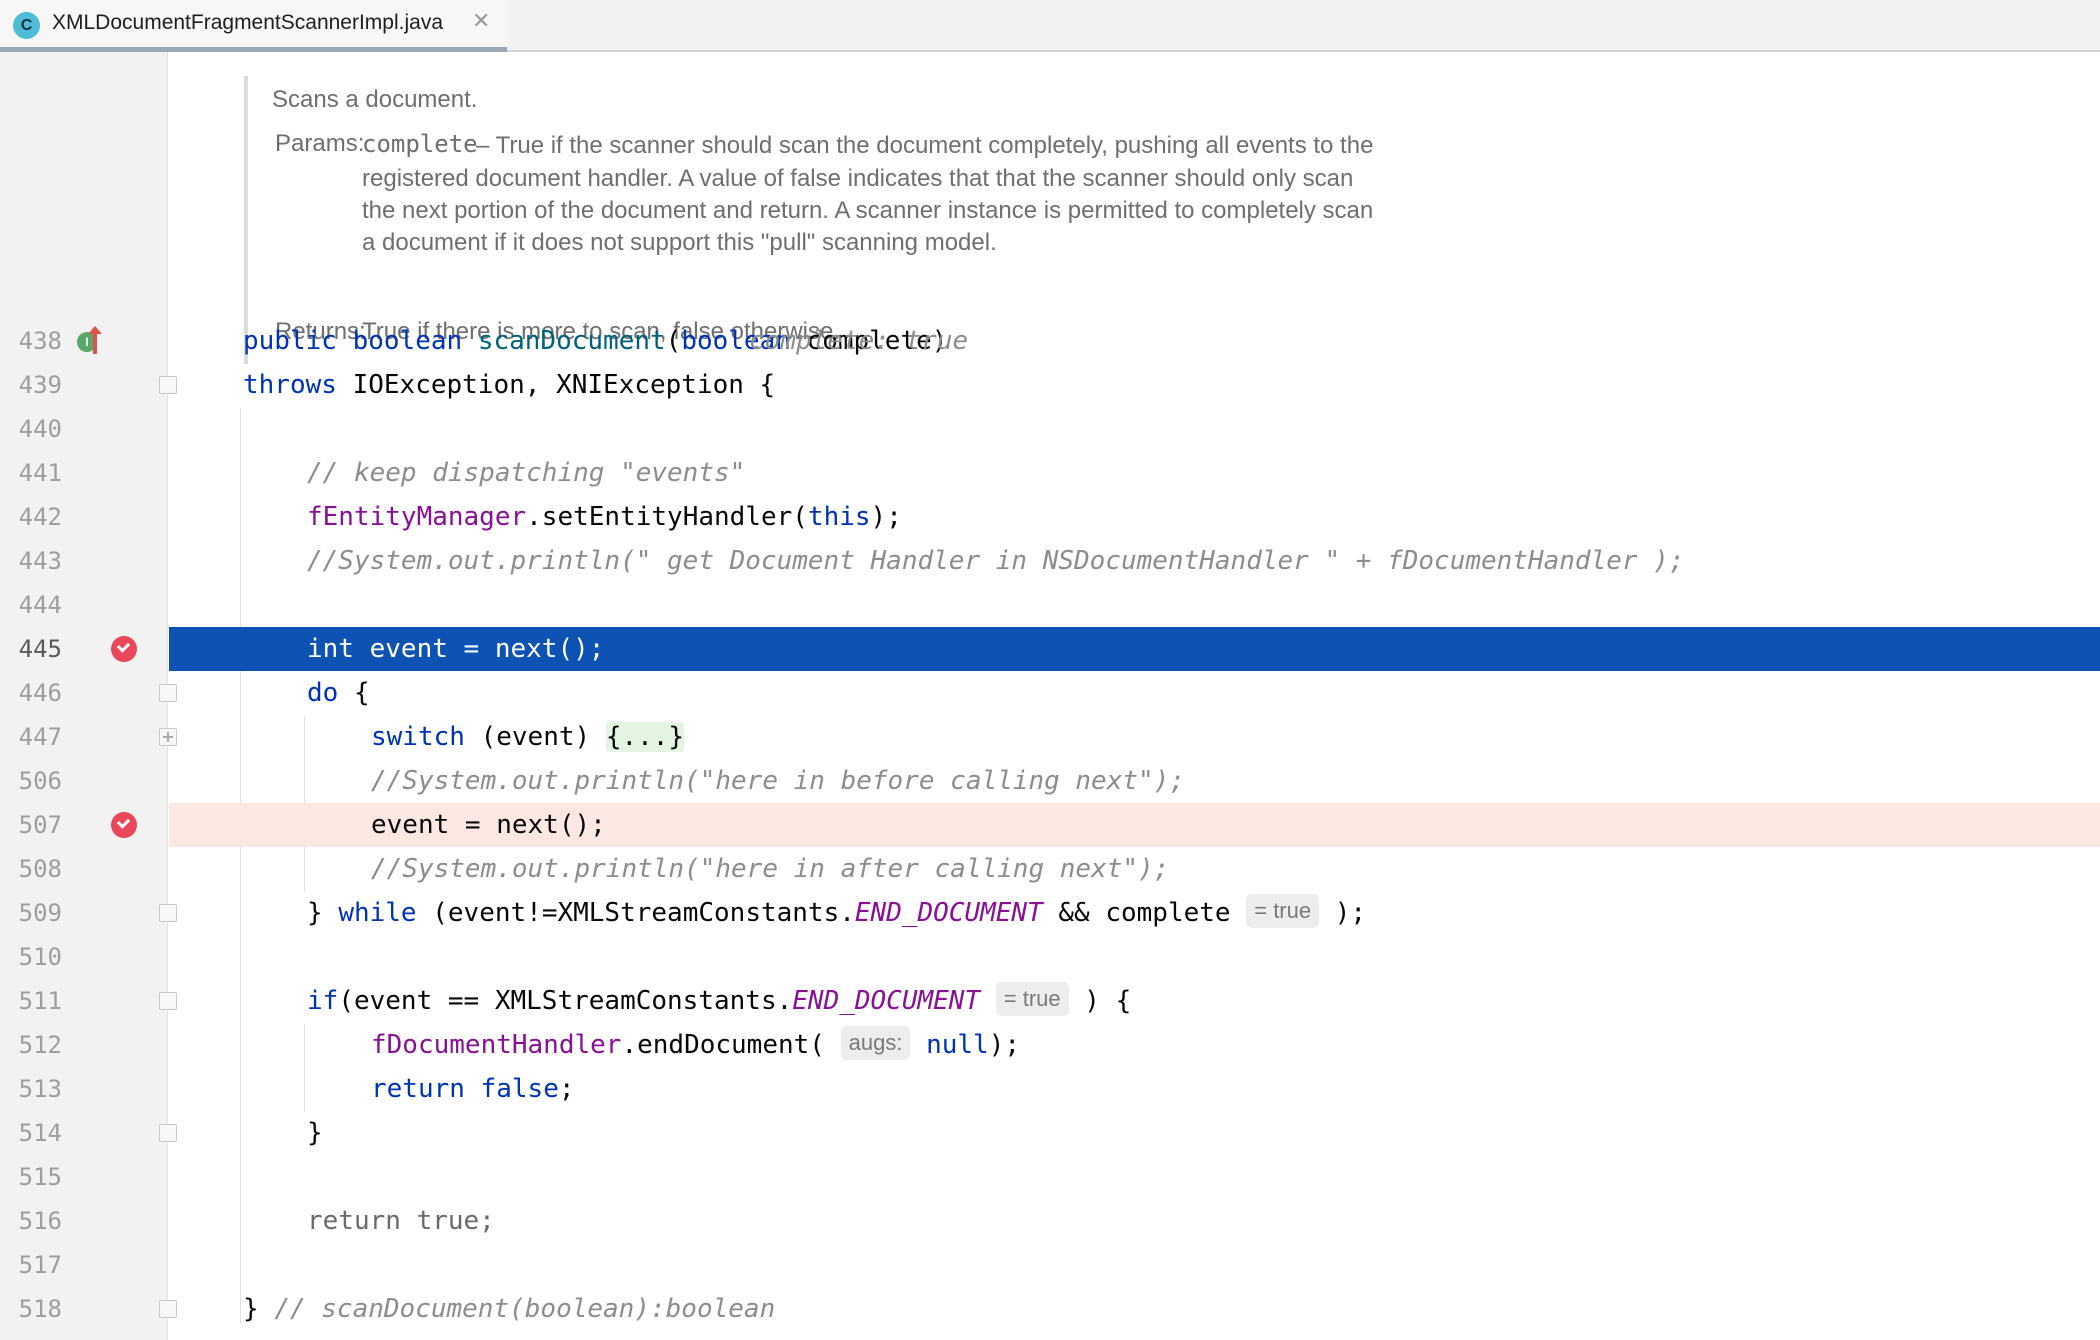 This screenshot has width=2100, height=1340. What do you see at coordinates (526, 473) in the screenshot?
I see `code-comment: // keep dispatching "events"` at bounding box center [526, 473].